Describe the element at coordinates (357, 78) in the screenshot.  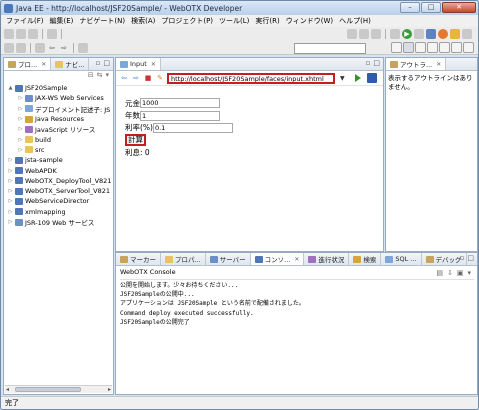
I see `go-icon` at that location.